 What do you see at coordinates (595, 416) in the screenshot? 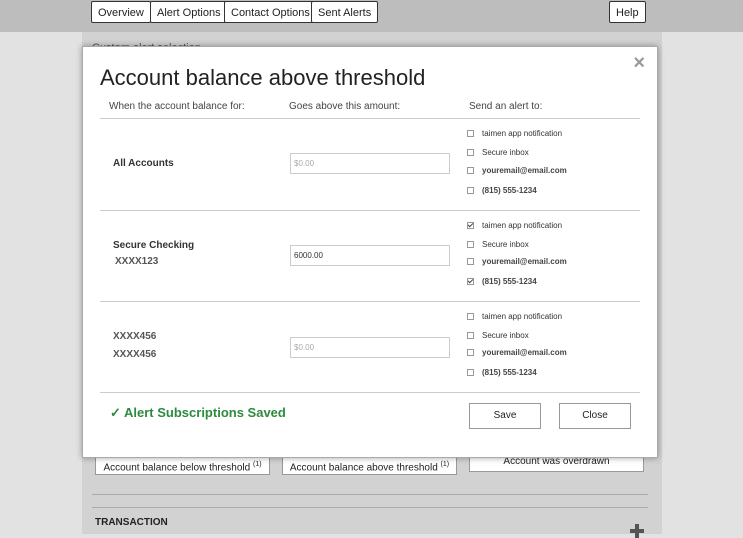
I see `close-button: Close` at bounding box center [595, 416].